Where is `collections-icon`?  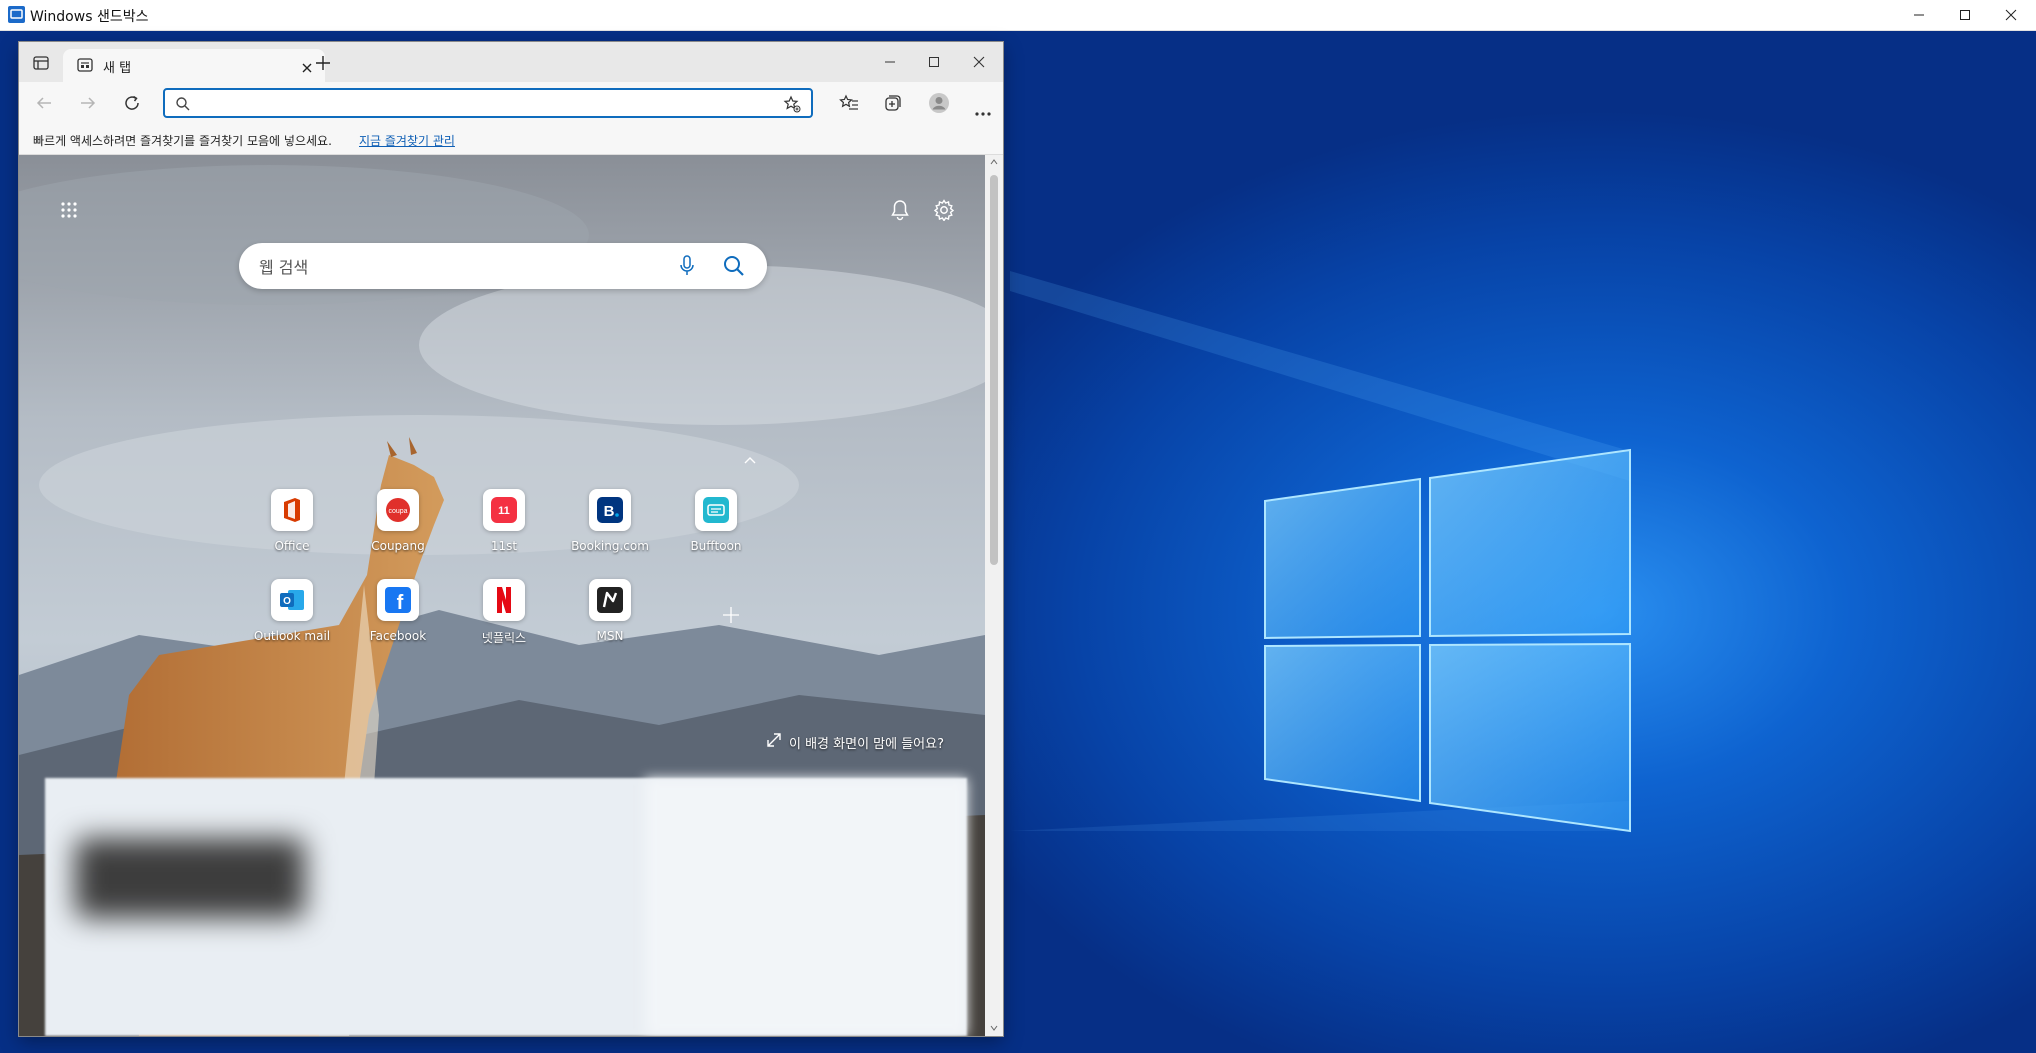 collections-icon is located at coordinates (893, 103).